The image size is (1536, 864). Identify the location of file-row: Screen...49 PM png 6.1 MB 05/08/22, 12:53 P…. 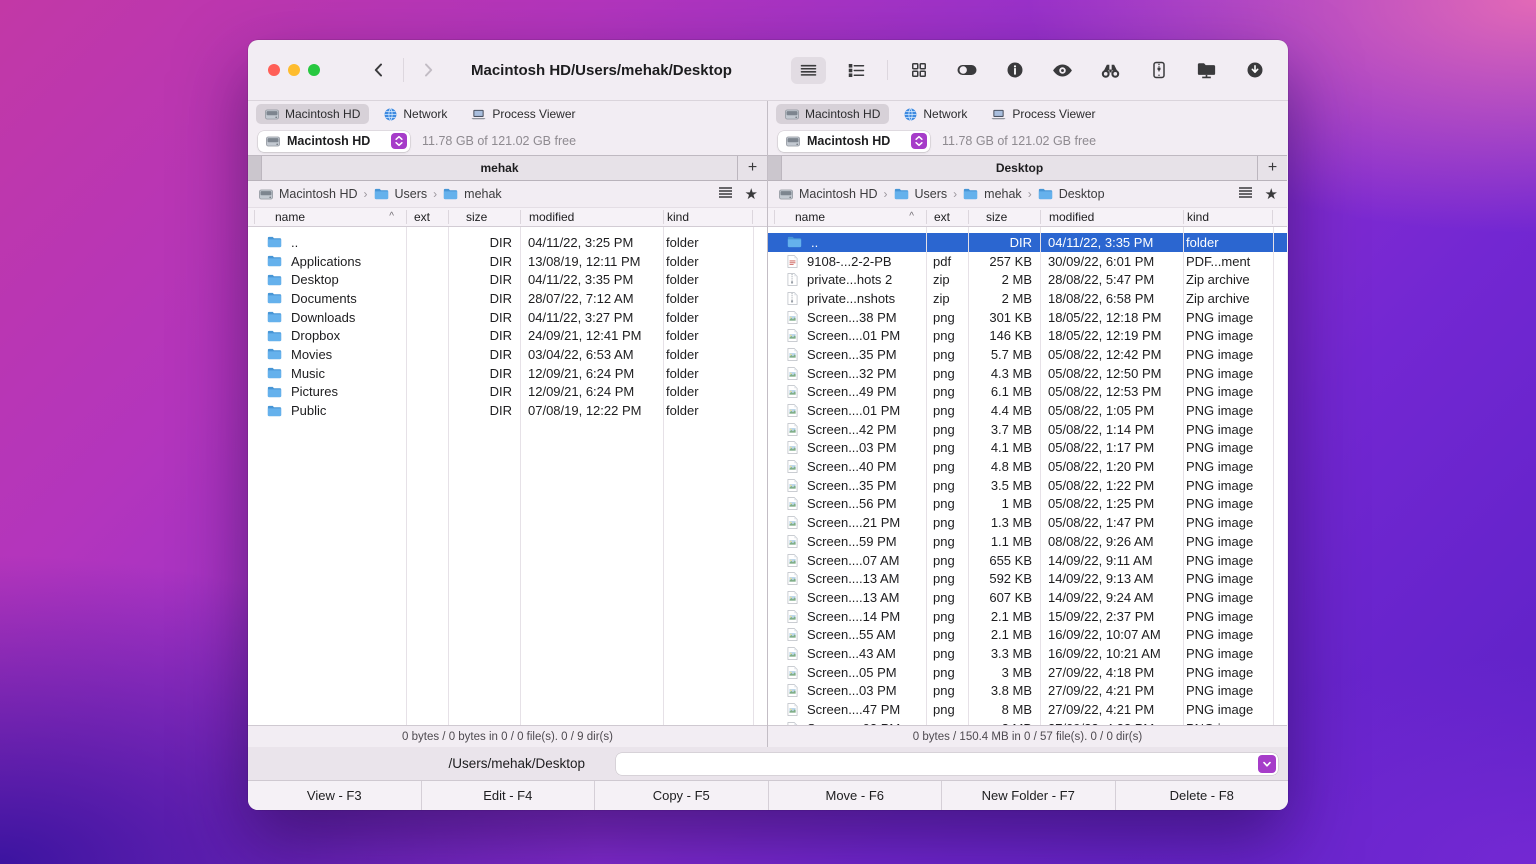
(1027, 392).